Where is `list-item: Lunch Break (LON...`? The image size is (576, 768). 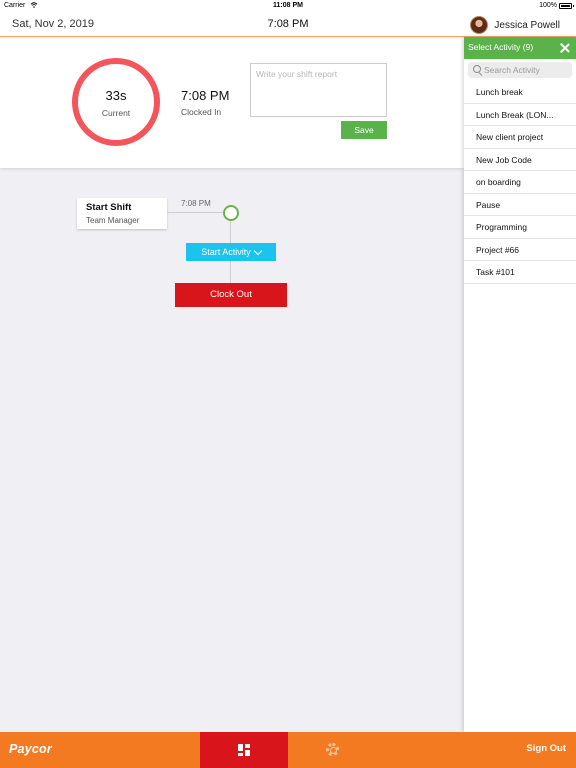 list-item: Lunch Break (LON... is located at coordinates (520, 115).